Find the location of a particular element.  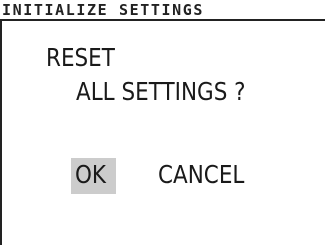

cancel-button-label: CANCEL is located at coordinates (201, 174).